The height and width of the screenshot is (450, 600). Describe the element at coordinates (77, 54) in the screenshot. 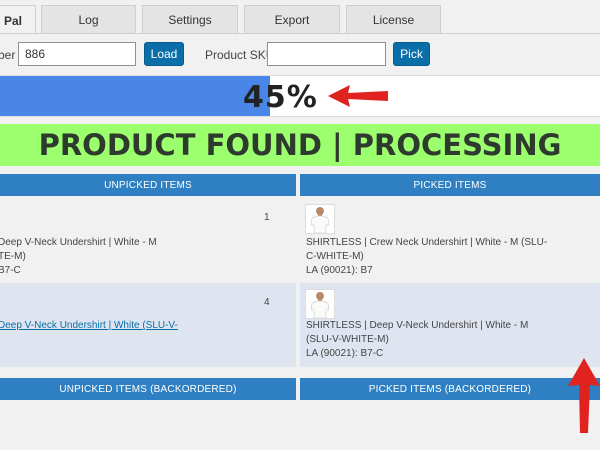

I see `order-number-input` at that location.